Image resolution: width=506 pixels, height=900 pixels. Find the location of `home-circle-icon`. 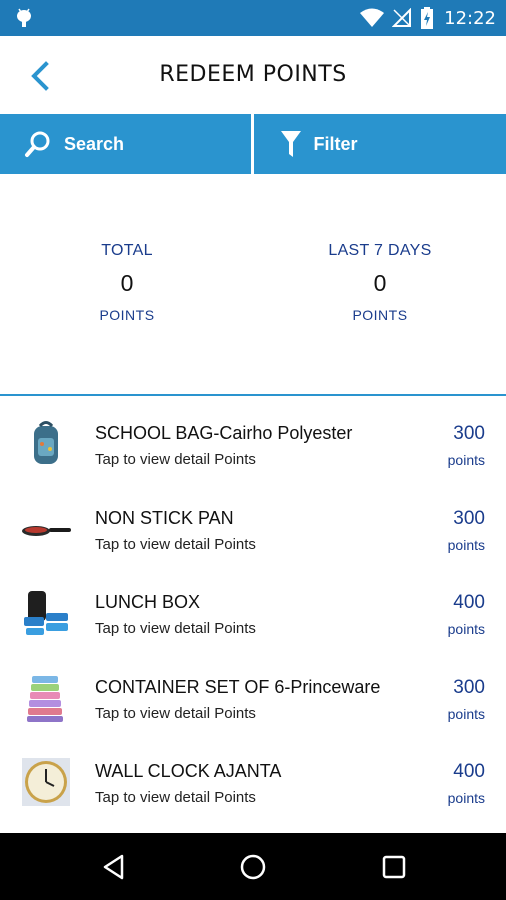

home-circle-icon is located at coordinates (253, 867).